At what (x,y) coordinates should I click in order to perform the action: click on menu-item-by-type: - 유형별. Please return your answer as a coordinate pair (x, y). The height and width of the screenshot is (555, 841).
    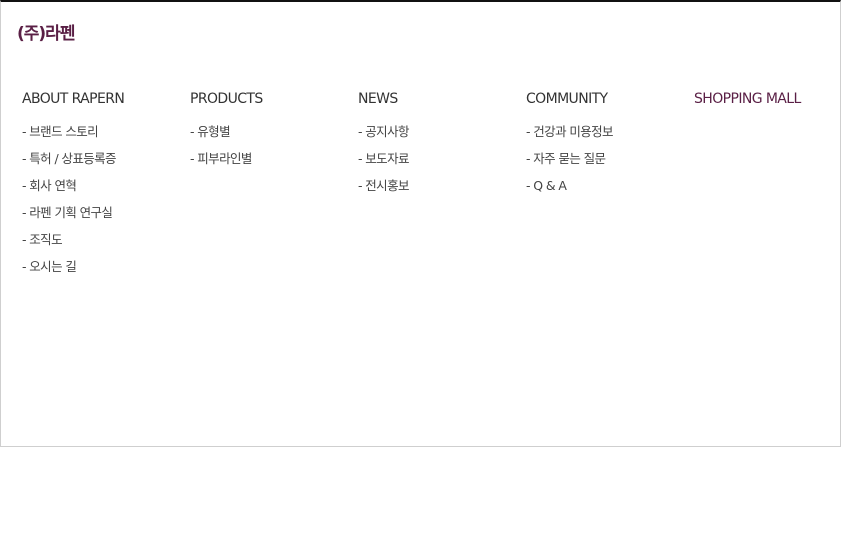
    Looking at the image, I should click on (270, 138).